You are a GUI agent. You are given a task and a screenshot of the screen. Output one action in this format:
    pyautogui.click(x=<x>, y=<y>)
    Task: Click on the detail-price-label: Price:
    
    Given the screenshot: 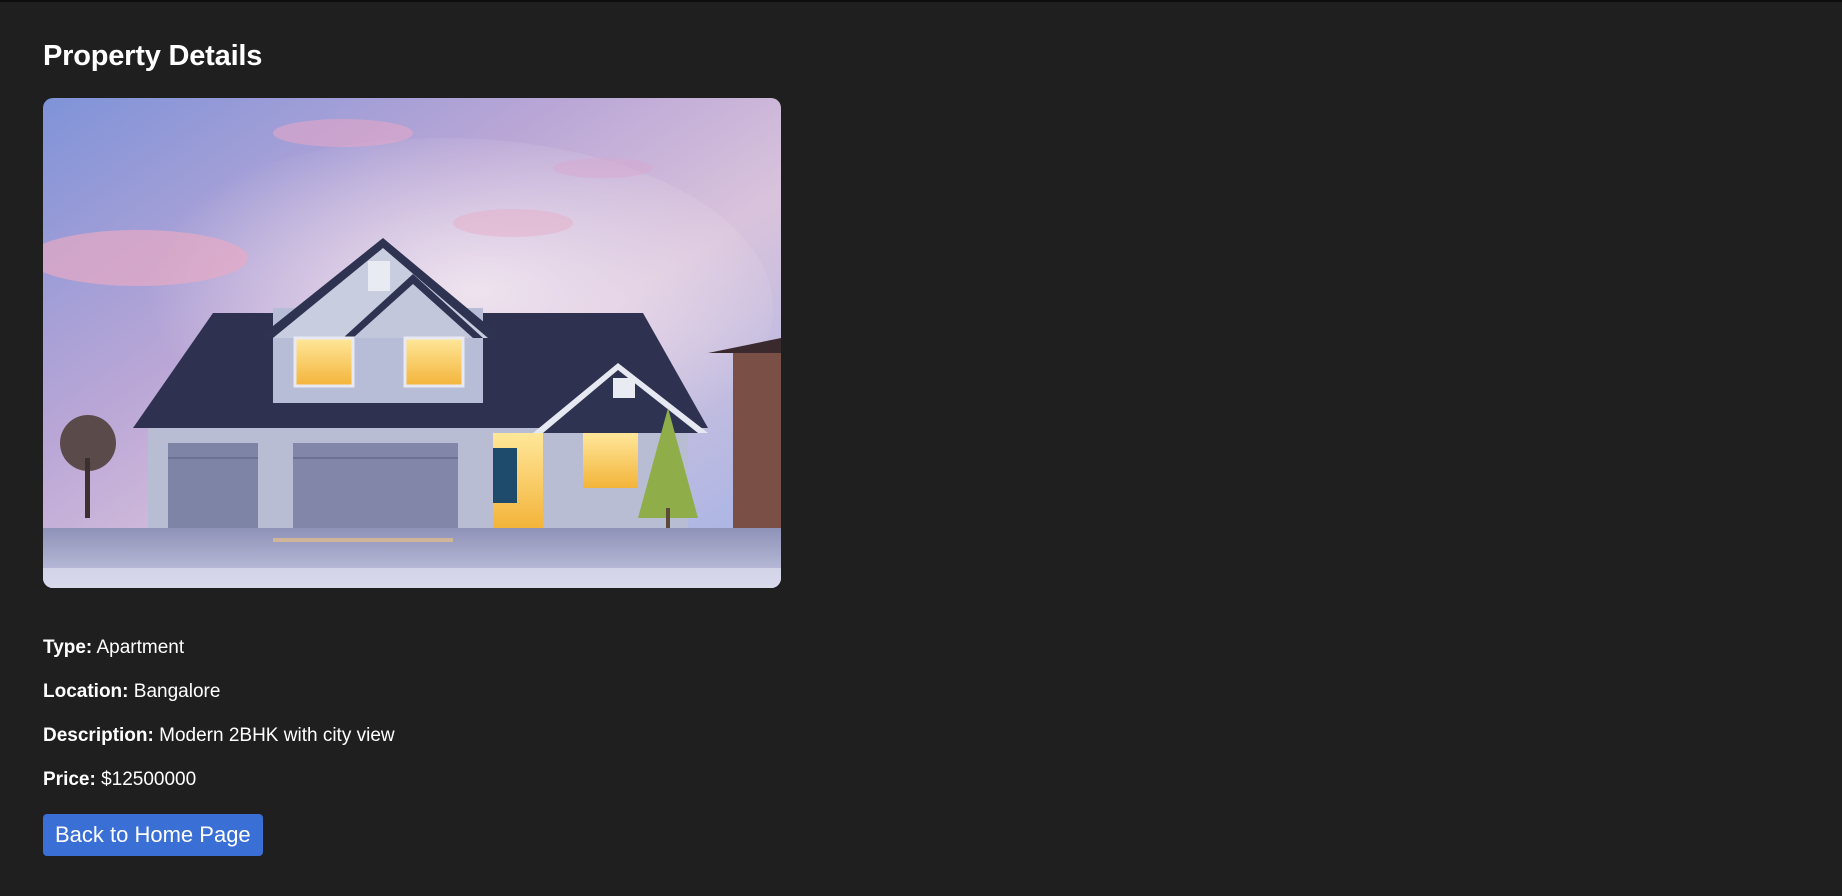 What is the action you would take?
    pyautogui.click(x=69, y=779)
    